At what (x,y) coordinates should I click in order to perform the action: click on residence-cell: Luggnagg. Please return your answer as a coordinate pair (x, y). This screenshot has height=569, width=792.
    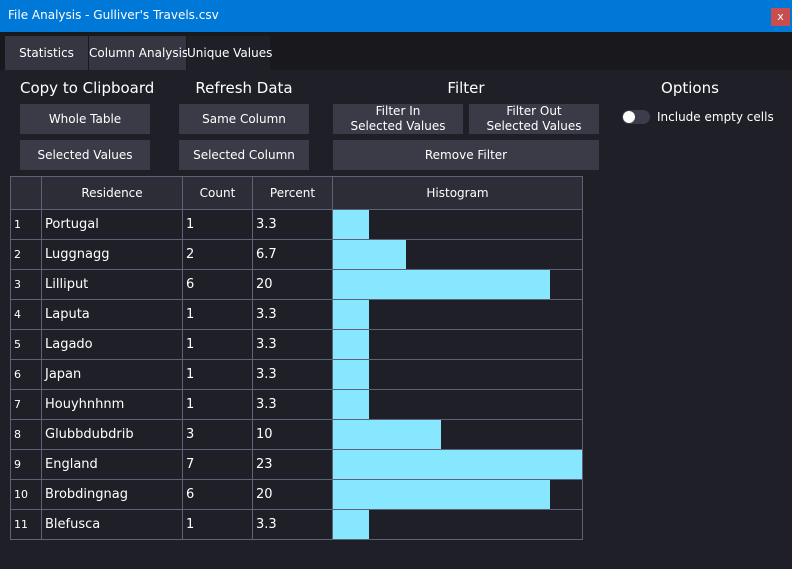
    Looking at the image, I should click on (112, 255).